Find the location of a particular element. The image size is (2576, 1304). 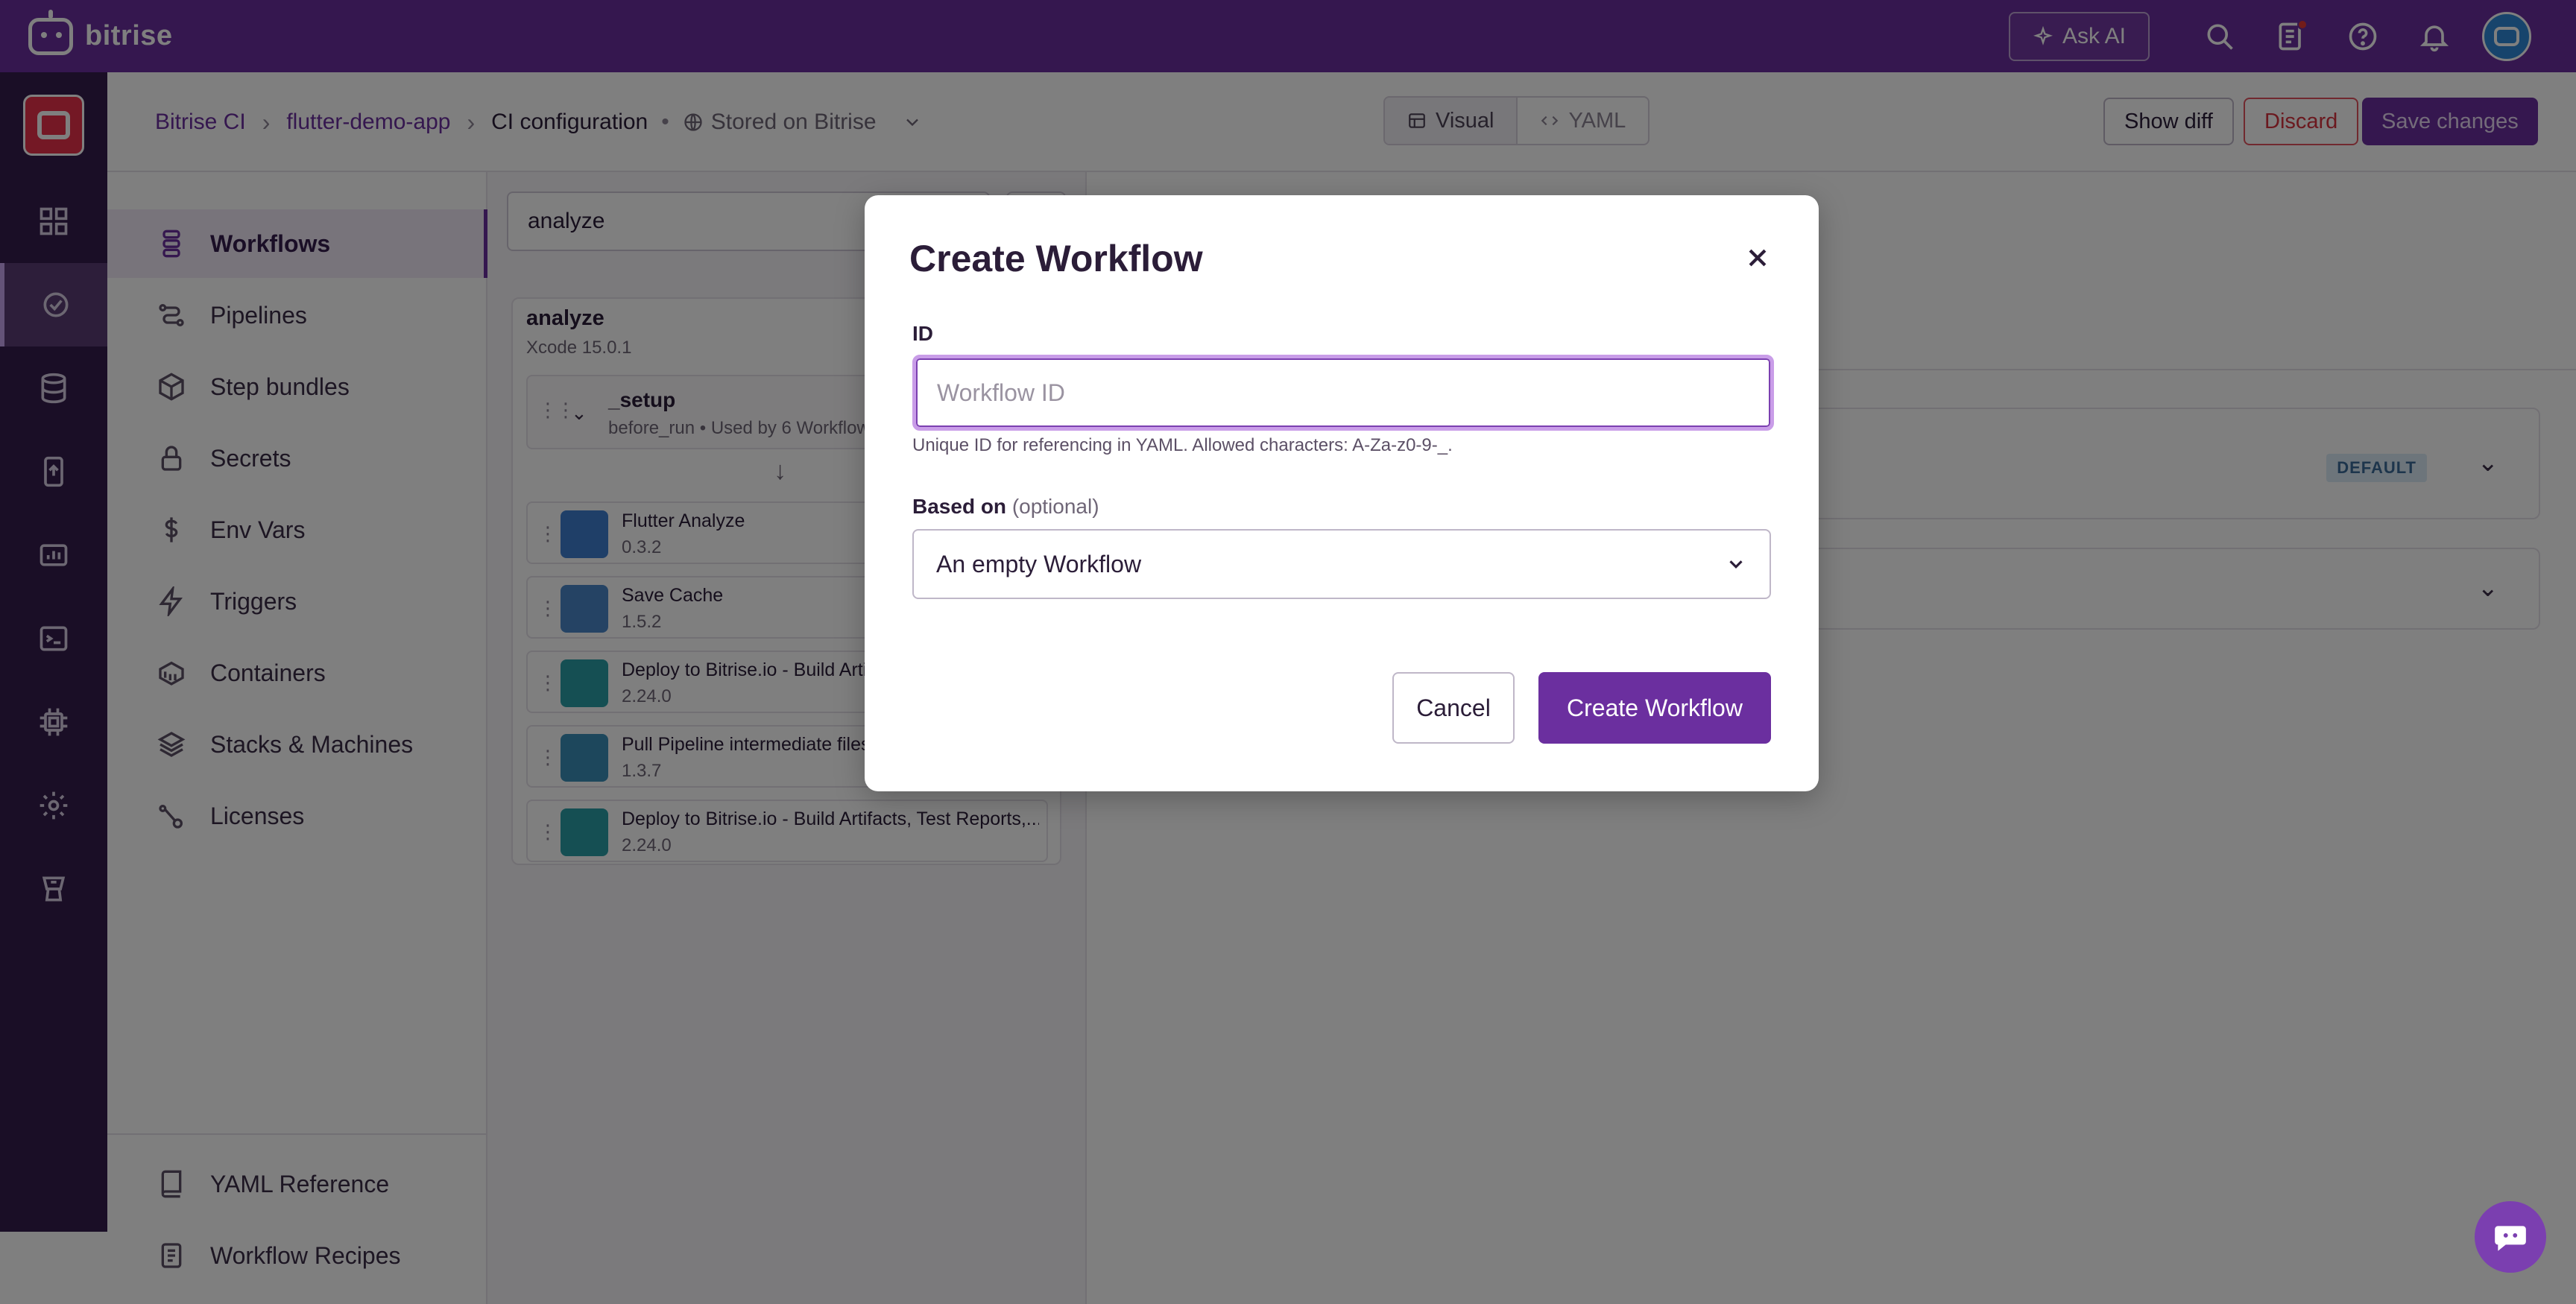

close-icon is located at coordinates (1758, 258).